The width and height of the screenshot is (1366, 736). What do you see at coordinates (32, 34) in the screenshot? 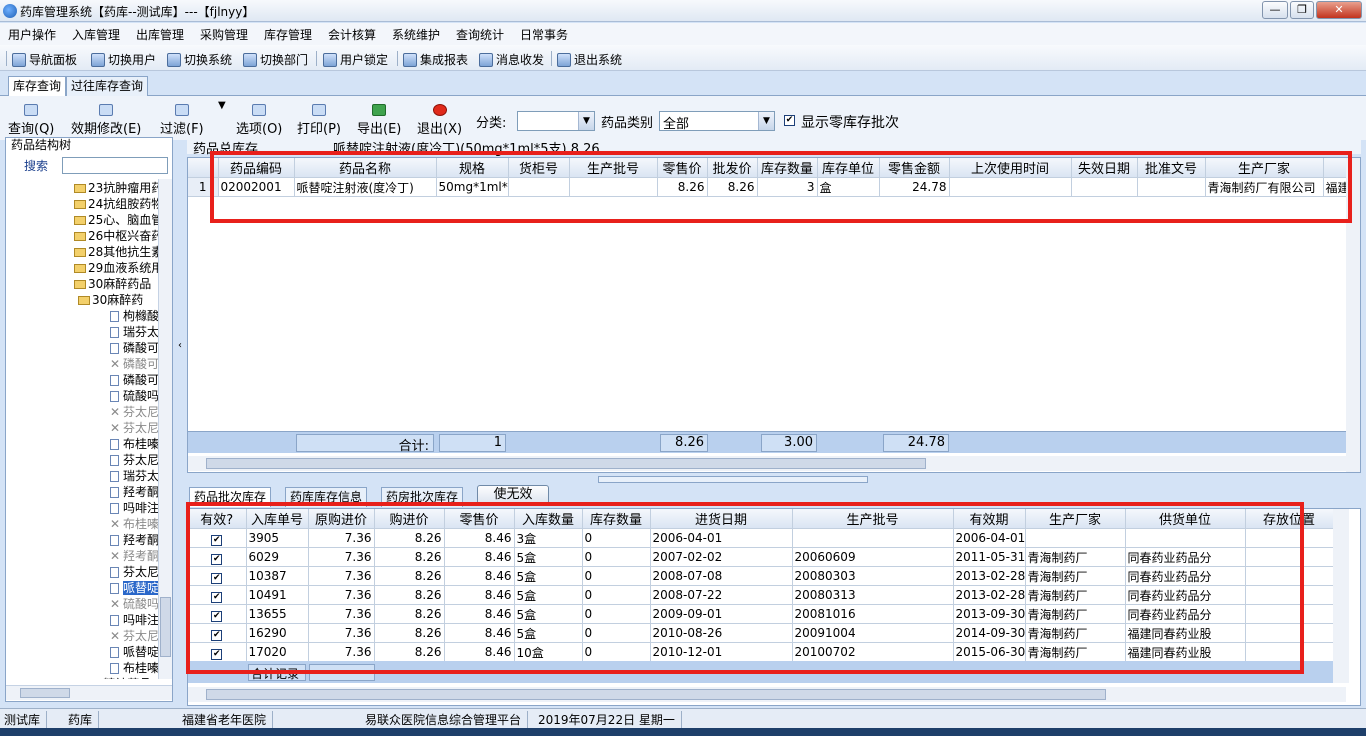
I see `menu-user-ops: 用户操作` at bounding box center [32, 34].